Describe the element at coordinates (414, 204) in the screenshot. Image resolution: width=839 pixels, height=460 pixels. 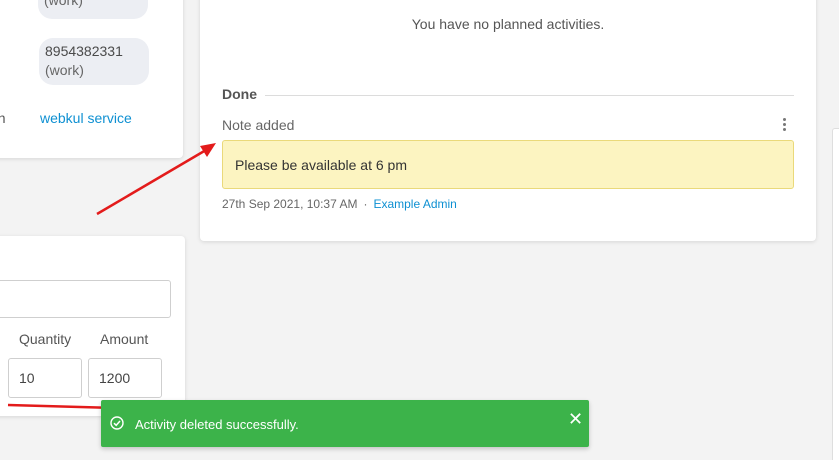
I see `activity-author-link: Example Admin` at that location.